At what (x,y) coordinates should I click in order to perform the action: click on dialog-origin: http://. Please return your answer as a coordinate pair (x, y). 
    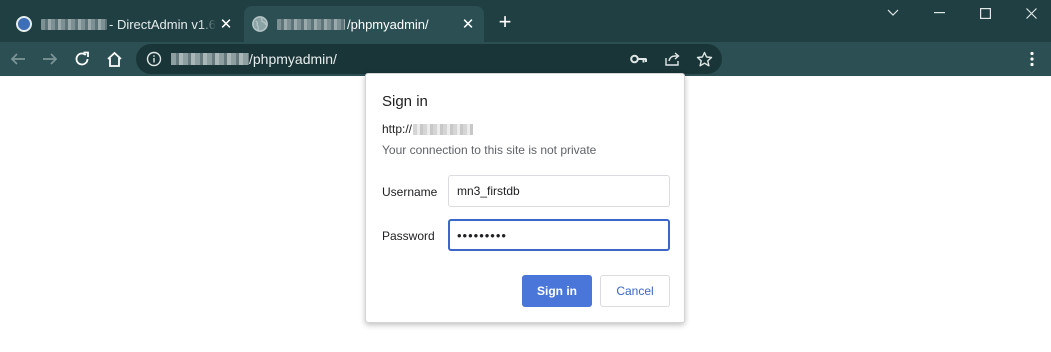
    Looking at the image, I should click on (428, 129).